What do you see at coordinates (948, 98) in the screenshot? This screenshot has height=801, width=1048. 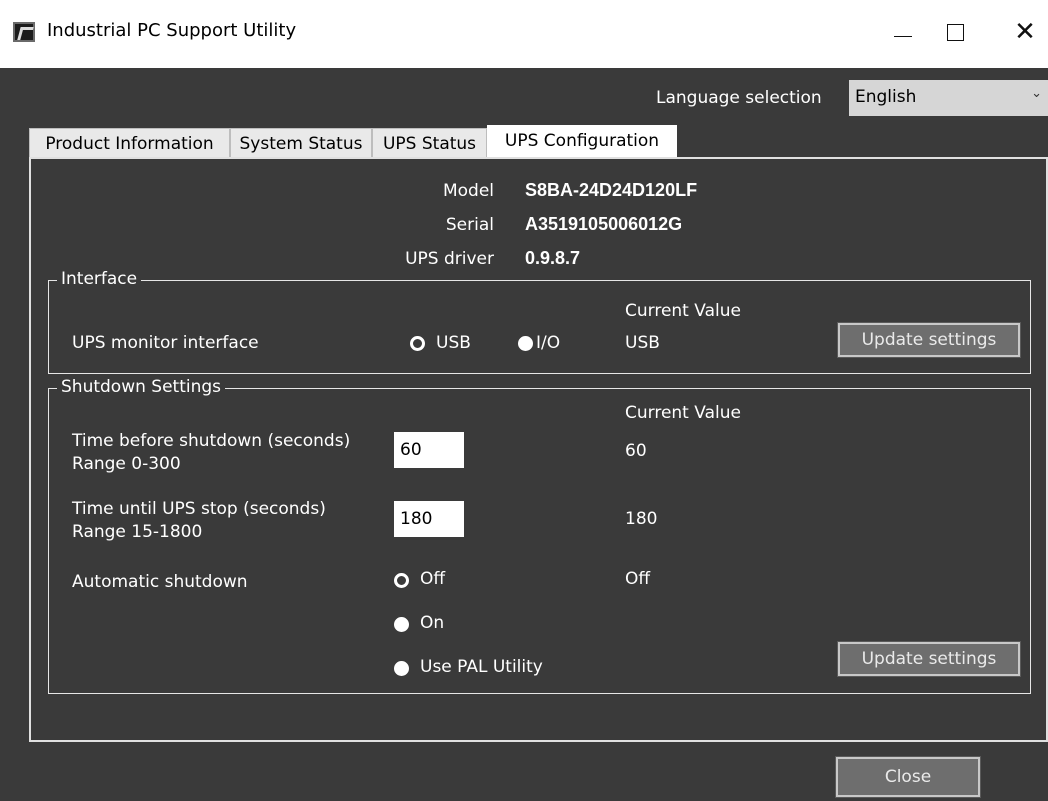 I see `language-select: English ⌄` at bounding box center [948, 98].